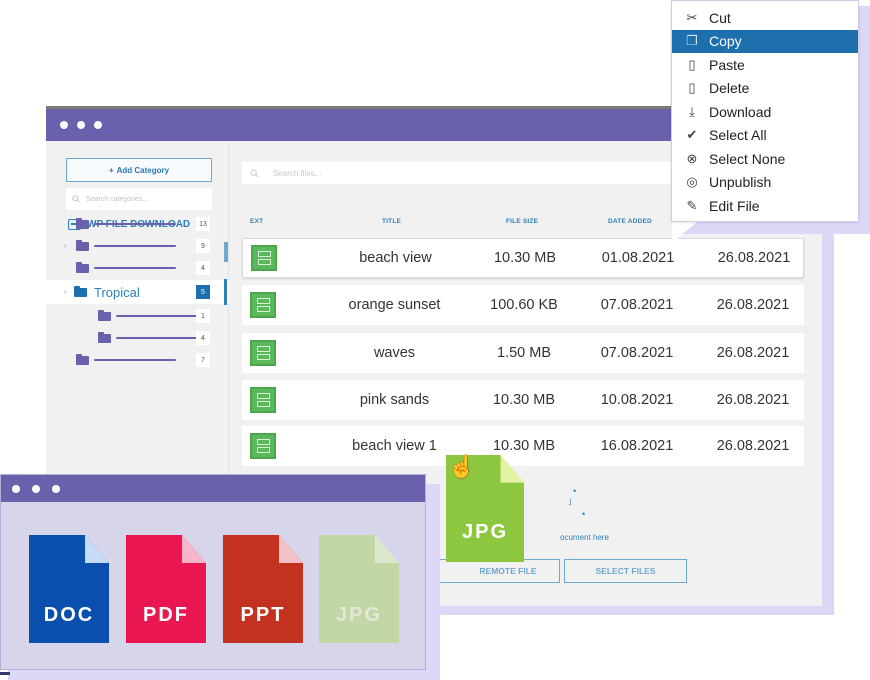  I want to click on category-count-badge: 9, so click(203, 246).